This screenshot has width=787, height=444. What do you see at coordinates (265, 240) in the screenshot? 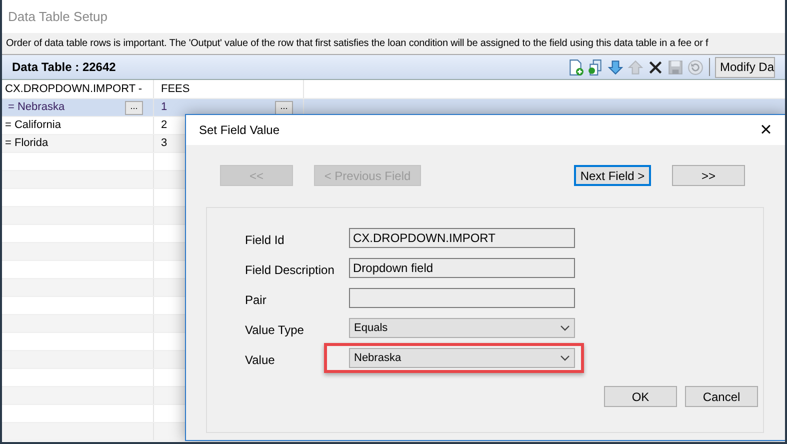
I see `field-label: Field Id` at bounding box center [265, 240].